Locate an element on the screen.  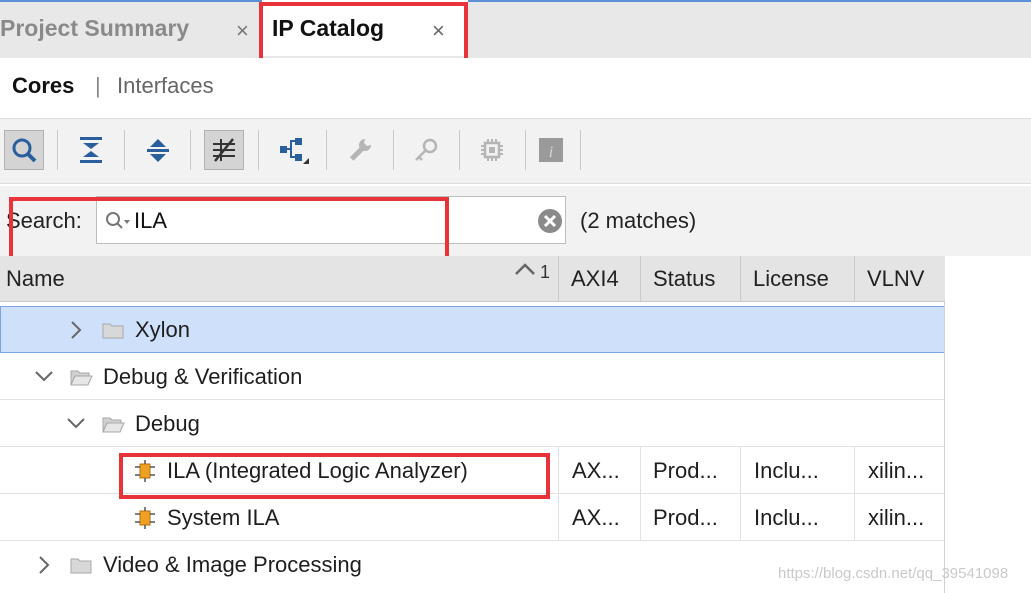
chip-icon is located at coordinates (492, 150).